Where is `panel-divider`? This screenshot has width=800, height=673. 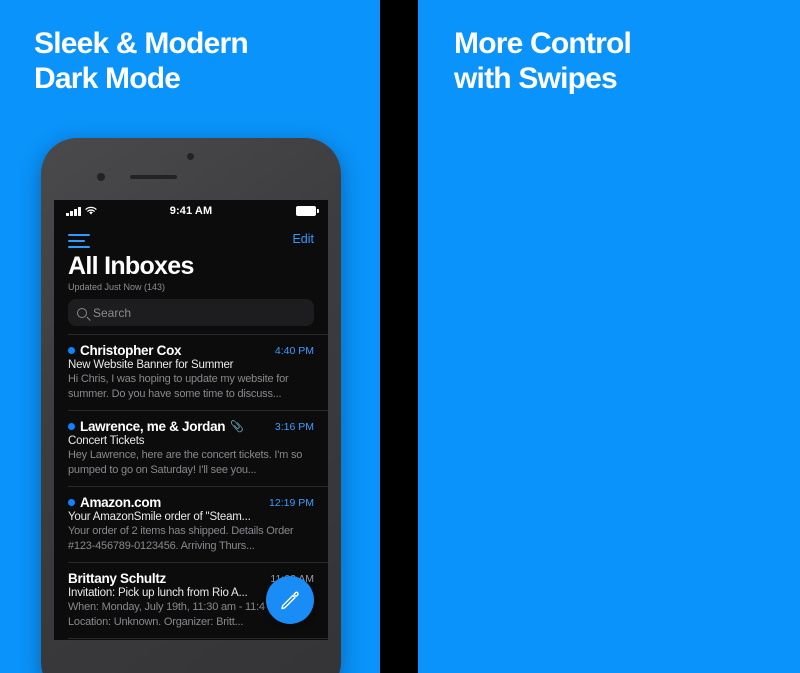 panel-divider is located at coordinates (399, 336).